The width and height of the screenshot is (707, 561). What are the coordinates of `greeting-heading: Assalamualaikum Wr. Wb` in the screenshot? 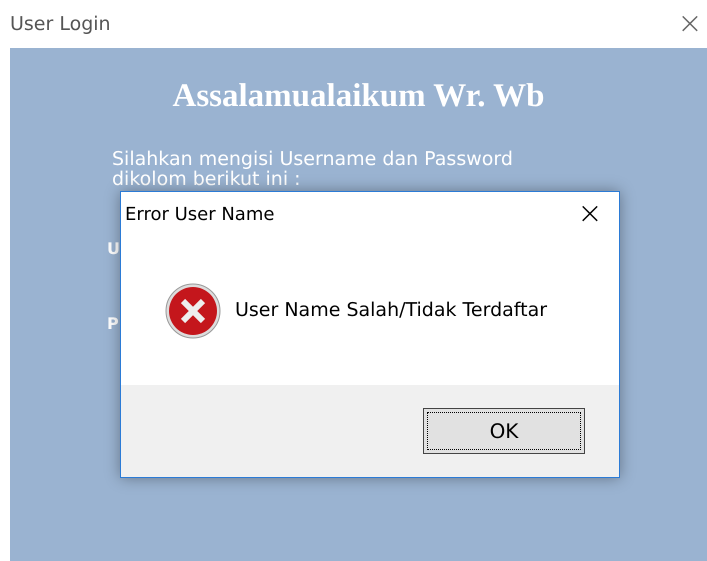 It's located at (359, 95).